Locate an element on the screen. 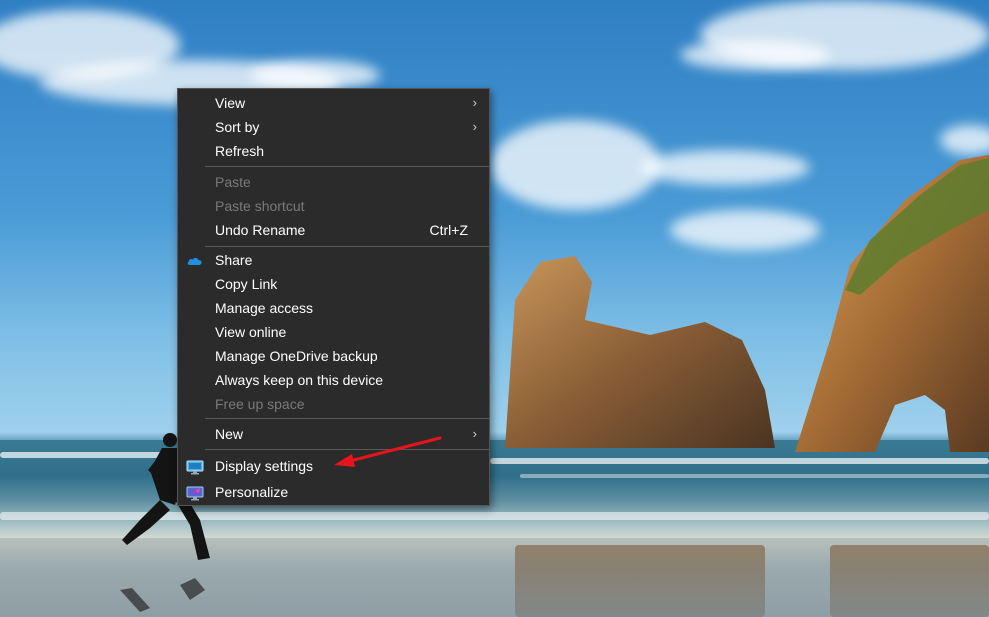 This screenshot has width=989, height=617. display-settings-icon is located at coordinates (195, 466).